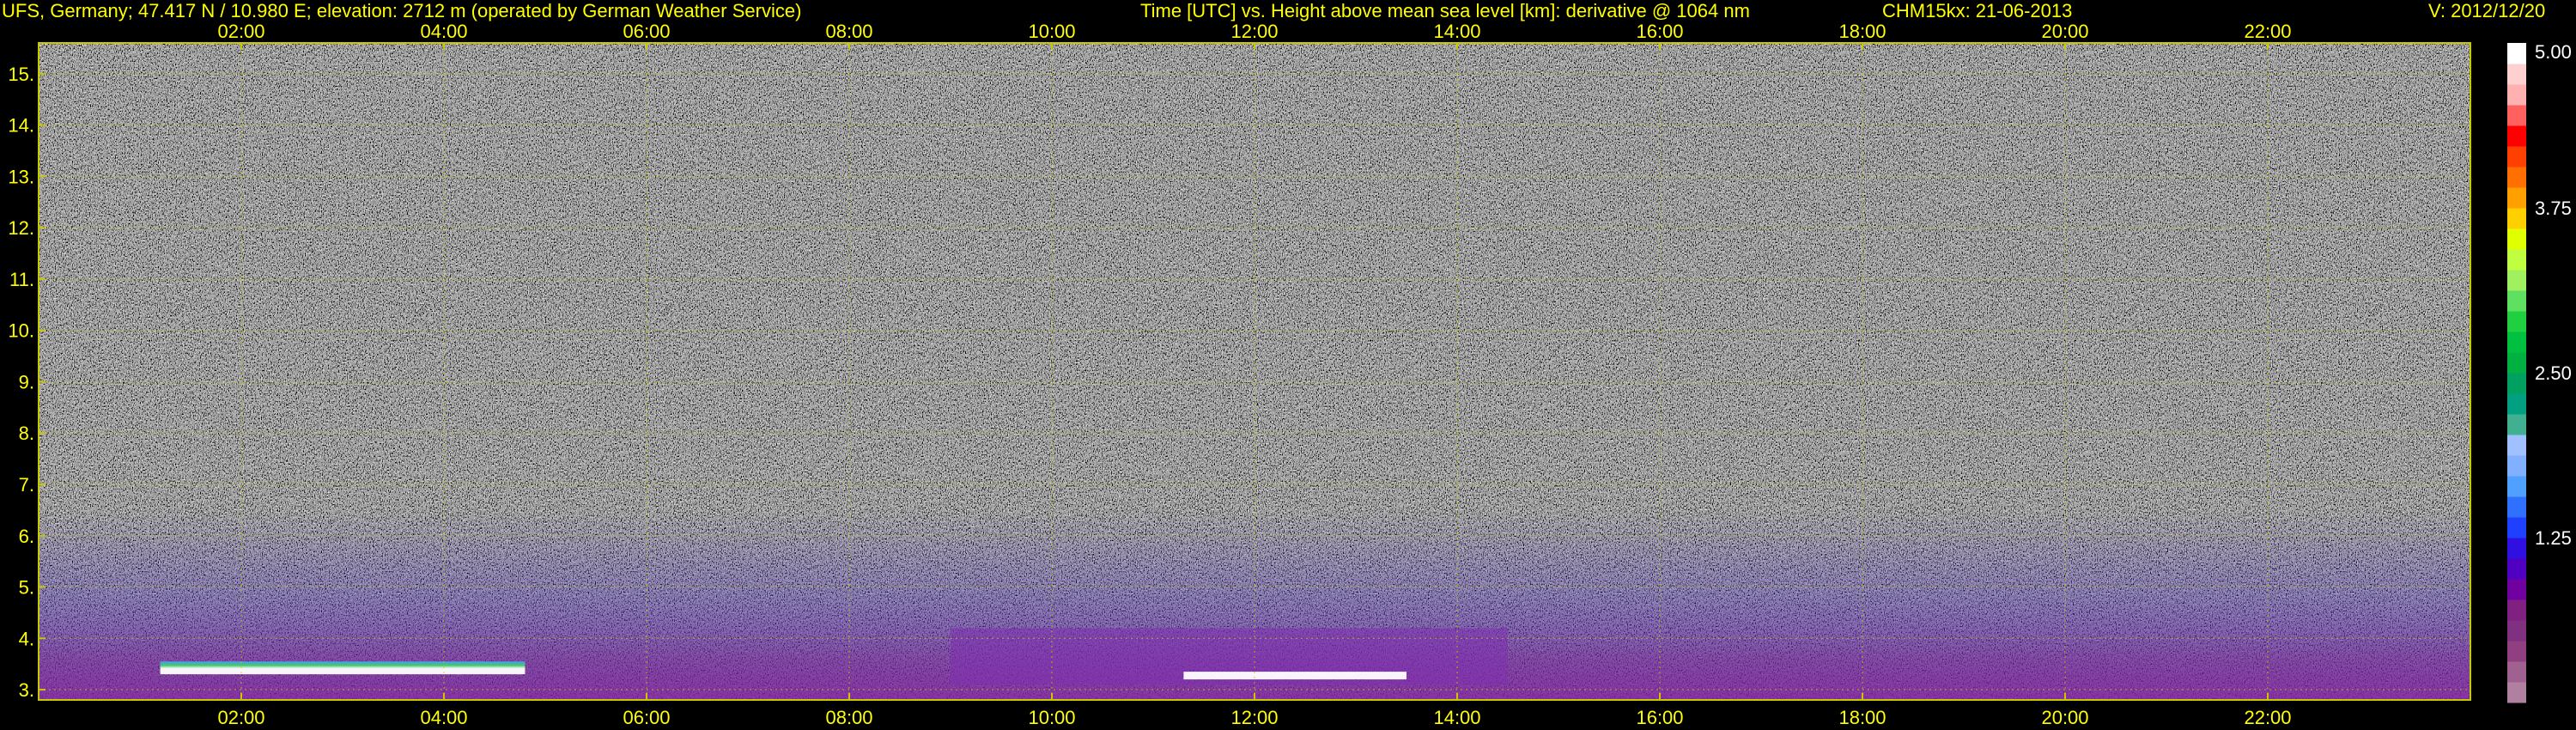 This screenshot has width=2576, height=730. Describe the element at coordinates (647, 717) in the screenshot. I see `x-tick-label-bottom: 06:00` at that location.